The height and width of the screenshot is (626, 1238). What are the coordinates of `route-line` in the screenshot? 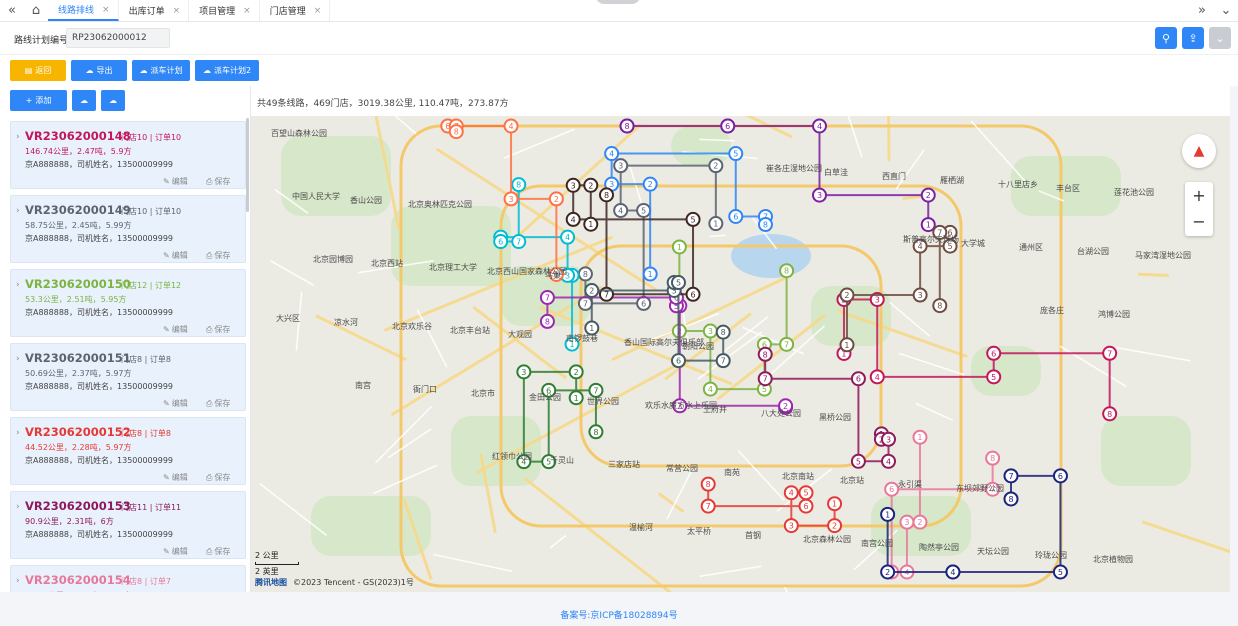 It's located at (771, 505).